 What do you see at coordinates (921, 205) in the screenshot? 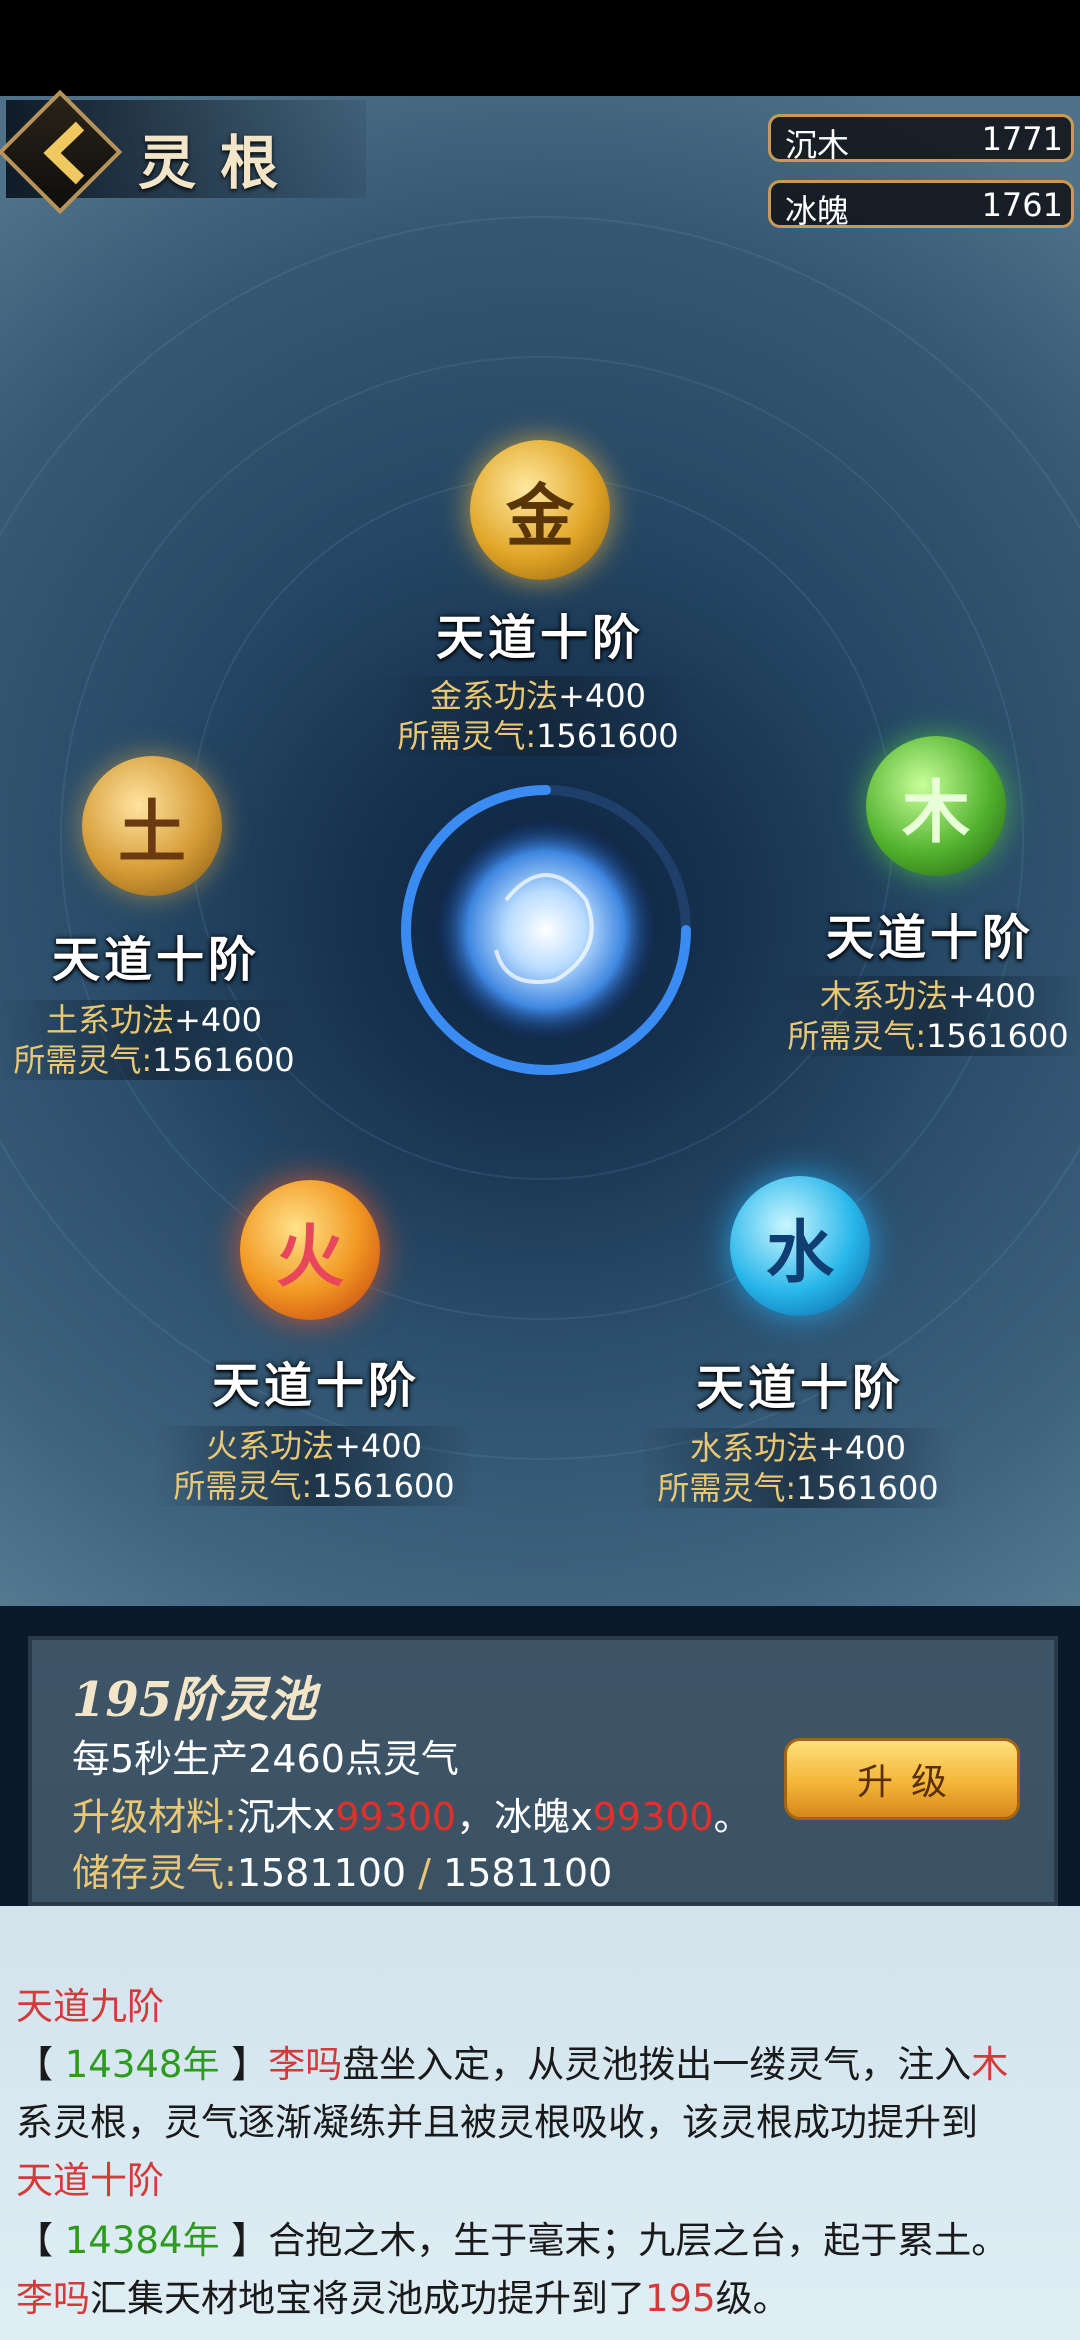
I see `resource-bingpo: 冰魄 1761` at bounding box center [921, 205].